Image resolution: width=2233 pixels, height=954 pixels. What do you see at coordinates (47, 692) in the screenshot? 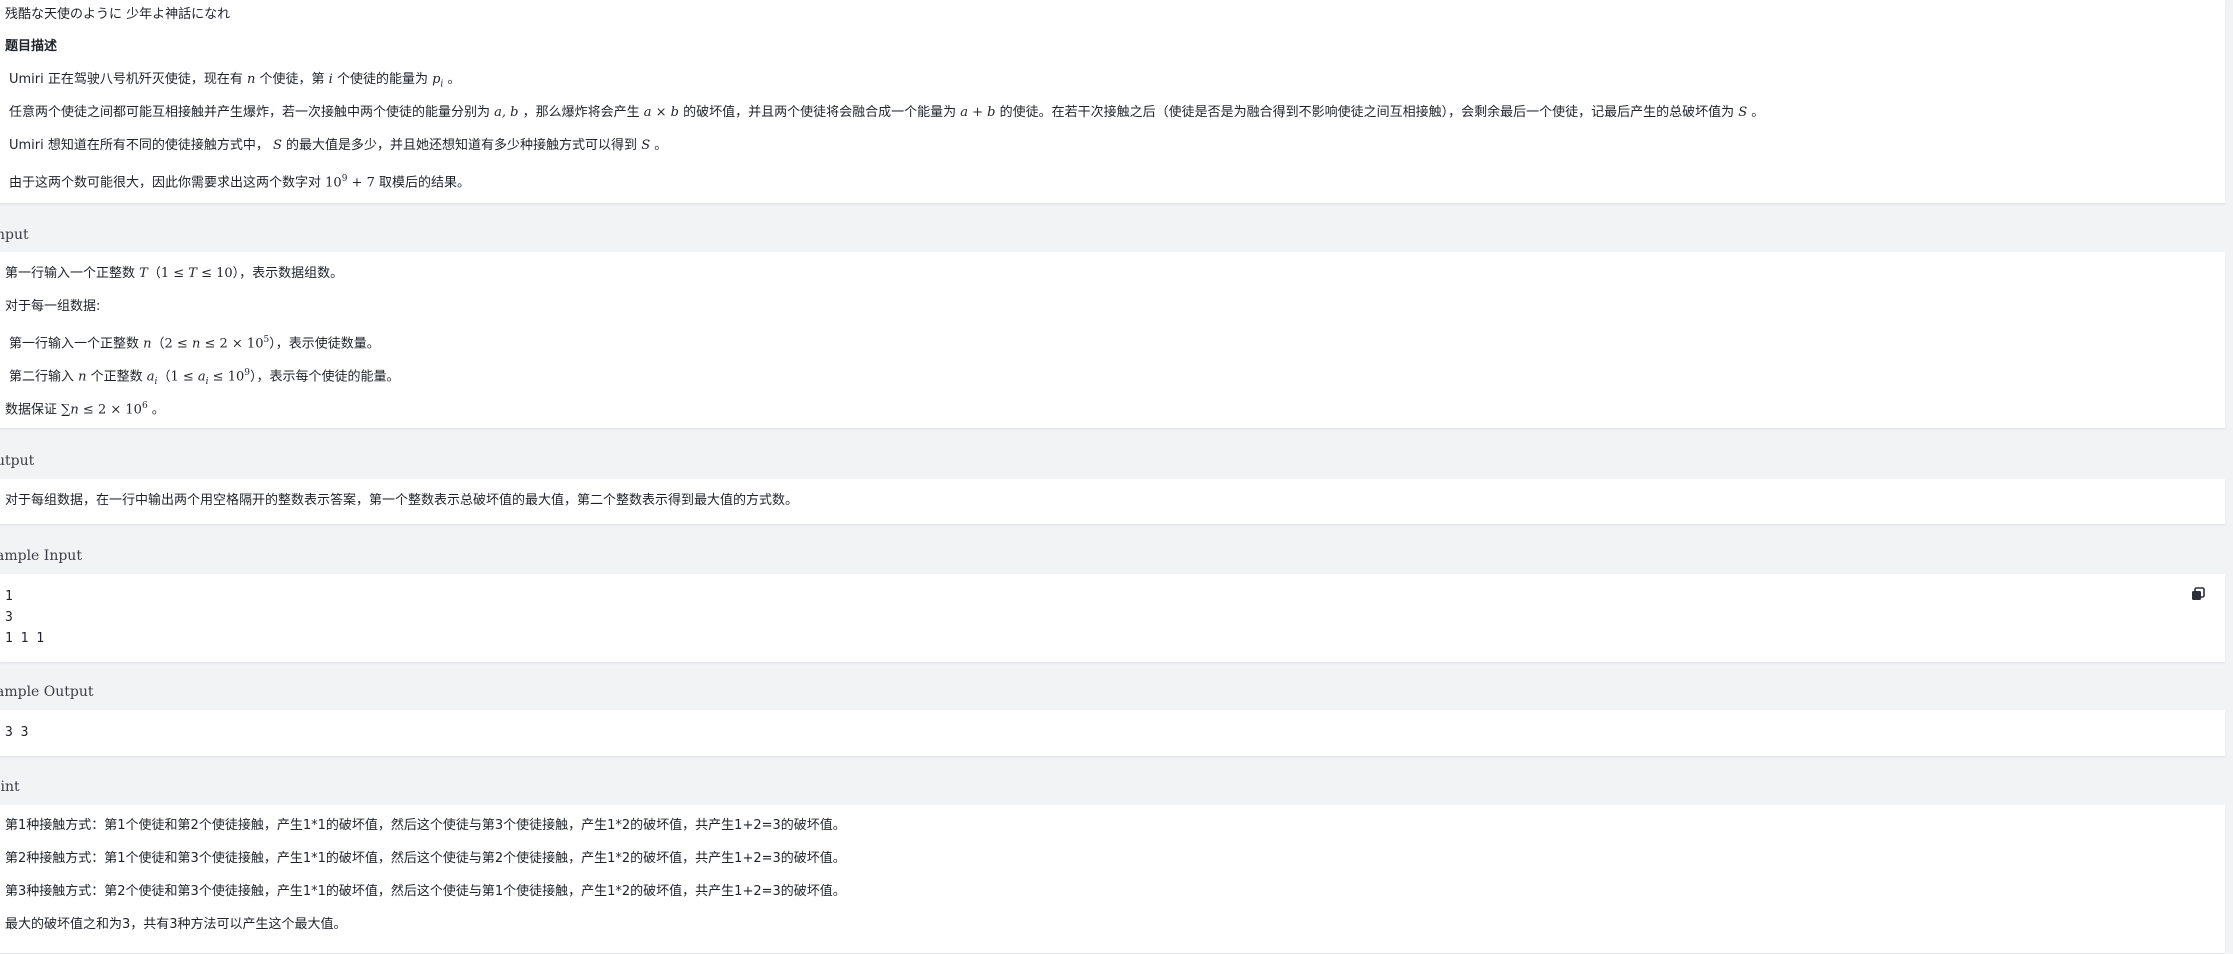
I see `sample-output-title: ample Output` at bounding box center [47, 692].